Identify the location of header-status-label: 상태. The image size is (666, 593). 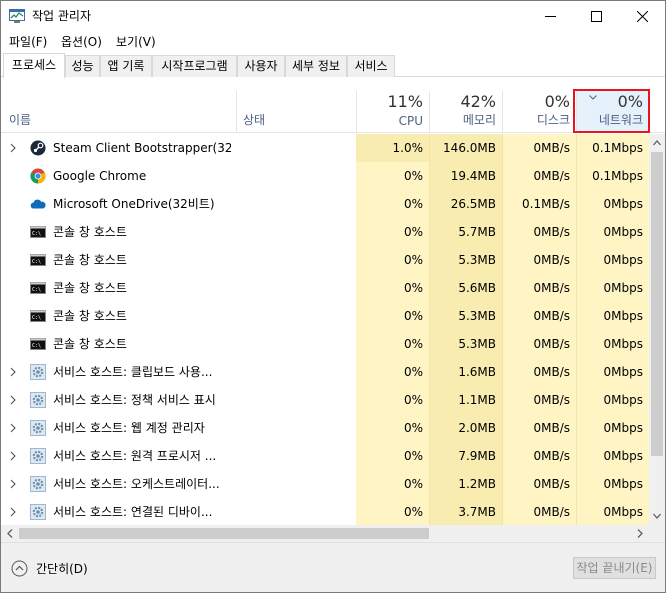
(254, 120).